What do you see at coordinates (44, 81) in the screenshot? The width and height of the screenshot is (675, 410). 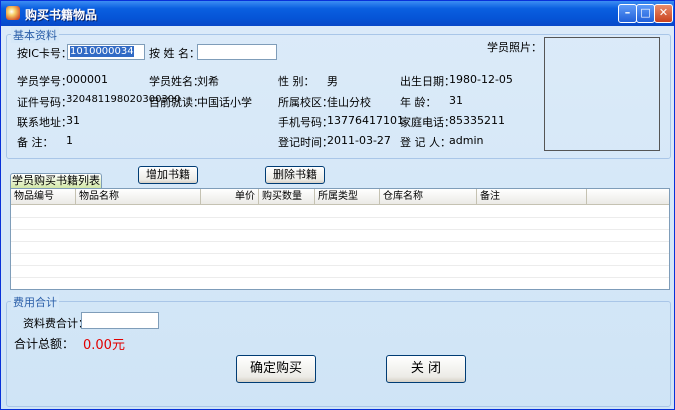 I see `student-no-label: 学员学号：` at bounding box center [44, 81].